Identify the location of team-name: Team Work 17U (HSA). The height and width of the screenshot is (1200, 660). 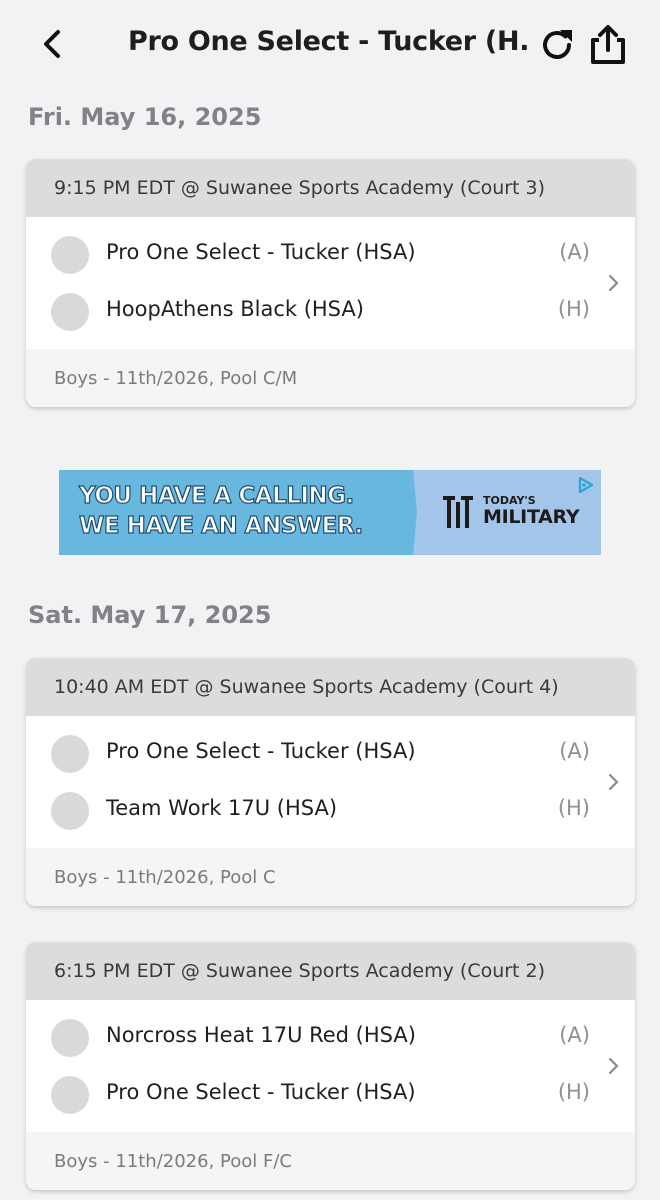
(222, 808).